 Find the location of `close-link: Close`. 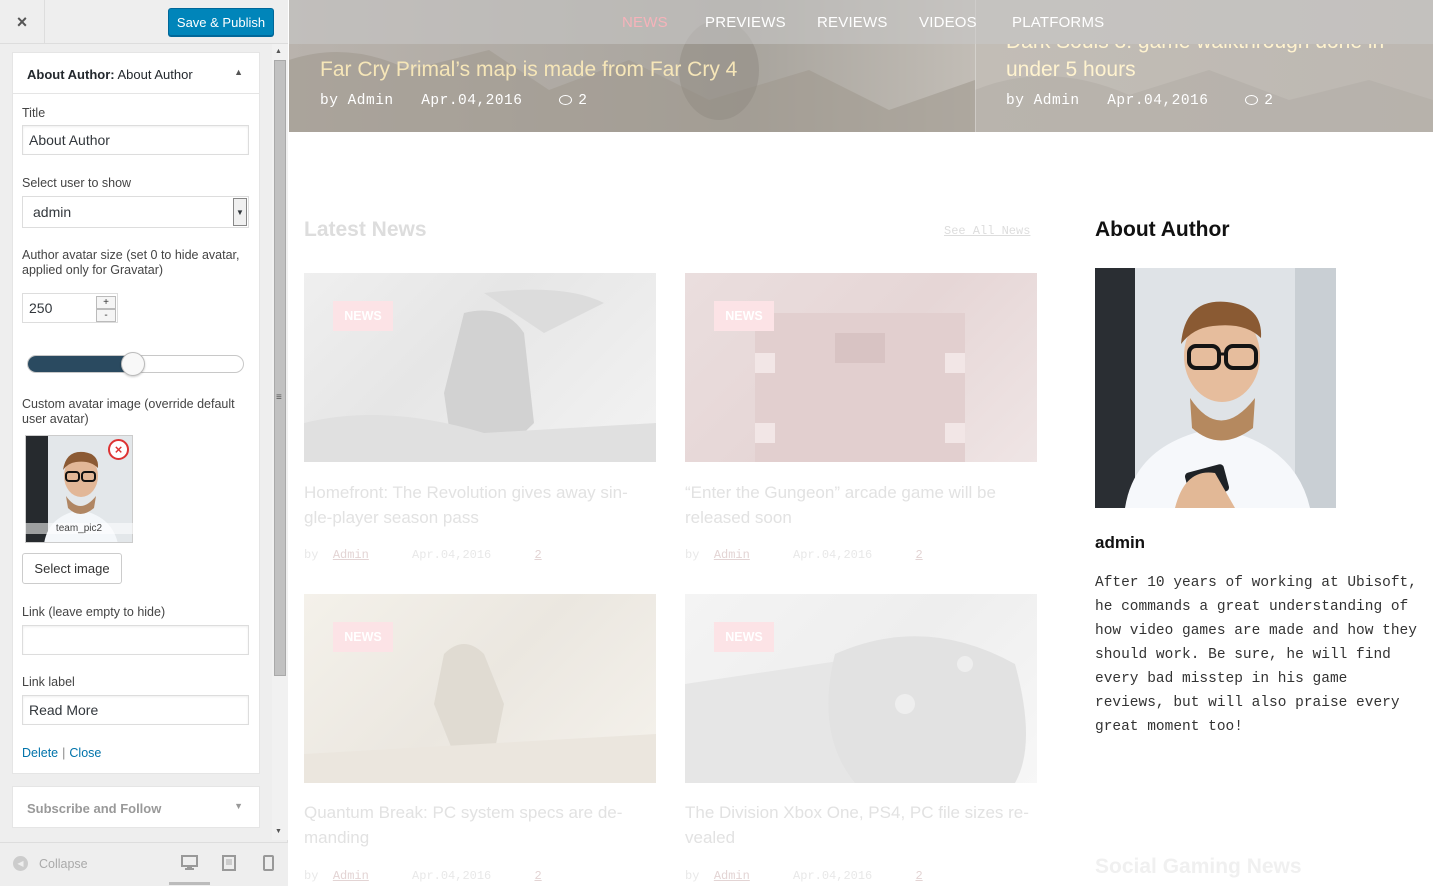

close-link: Close is located at coordinates (85, 753).